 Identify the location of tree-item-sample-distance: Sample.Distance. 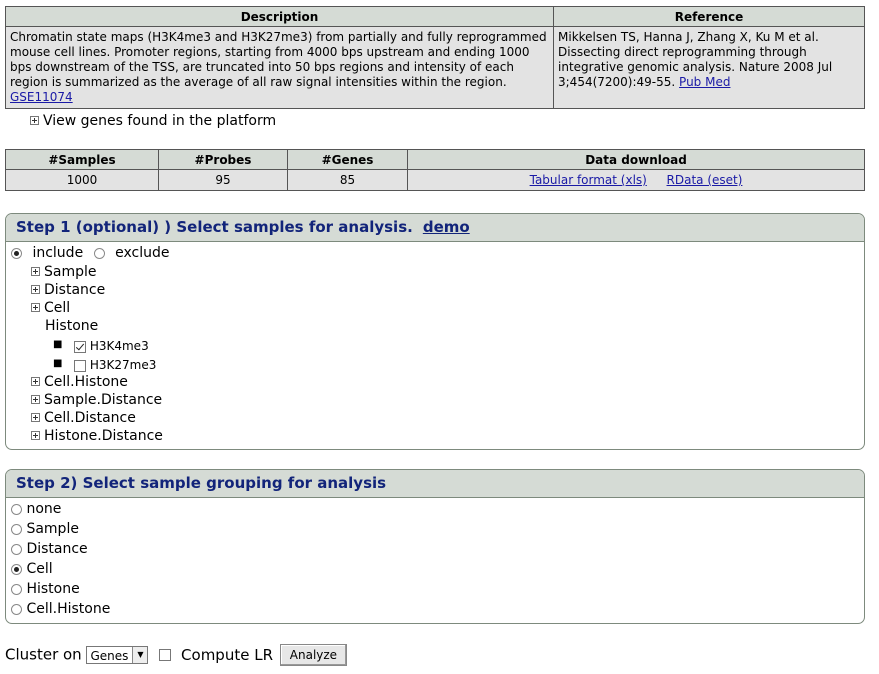
(96, 400).